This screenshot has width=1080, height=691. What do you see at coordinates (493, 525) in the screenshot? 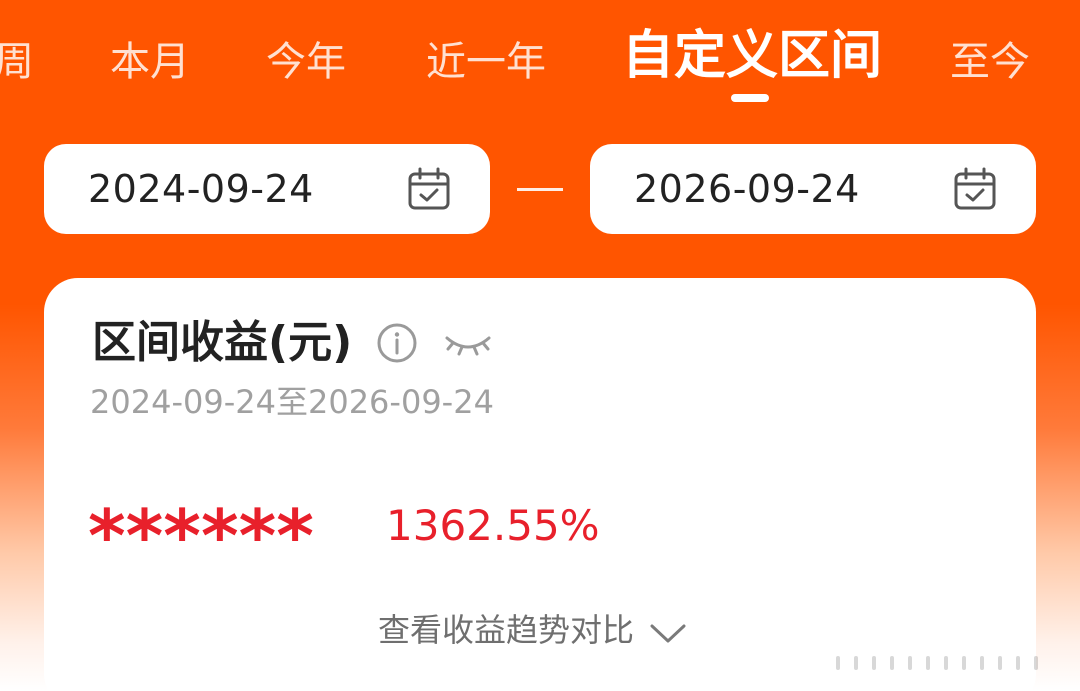
I see `return-rate-value: 1362.55%` at bounding box center [493, 525].